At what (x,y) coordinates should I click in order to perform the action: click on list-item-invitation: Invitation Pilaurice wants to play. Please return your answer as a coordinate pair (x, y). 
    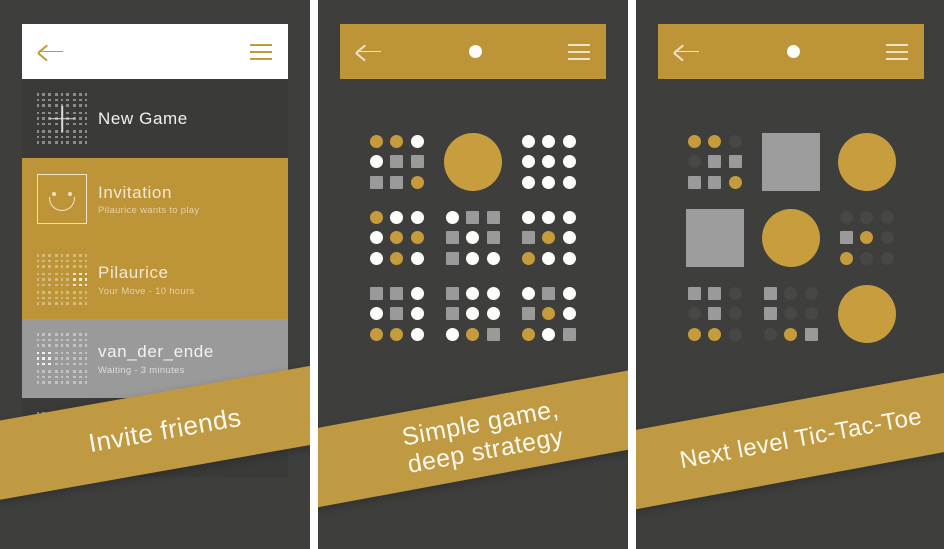
    Looking at the image, I should click on (155, 199).